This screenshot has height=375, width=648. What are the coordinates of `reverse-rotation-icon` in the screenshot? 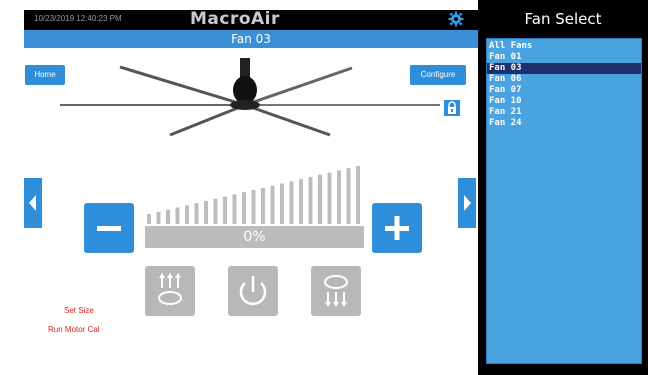 It's located at (336, 291).